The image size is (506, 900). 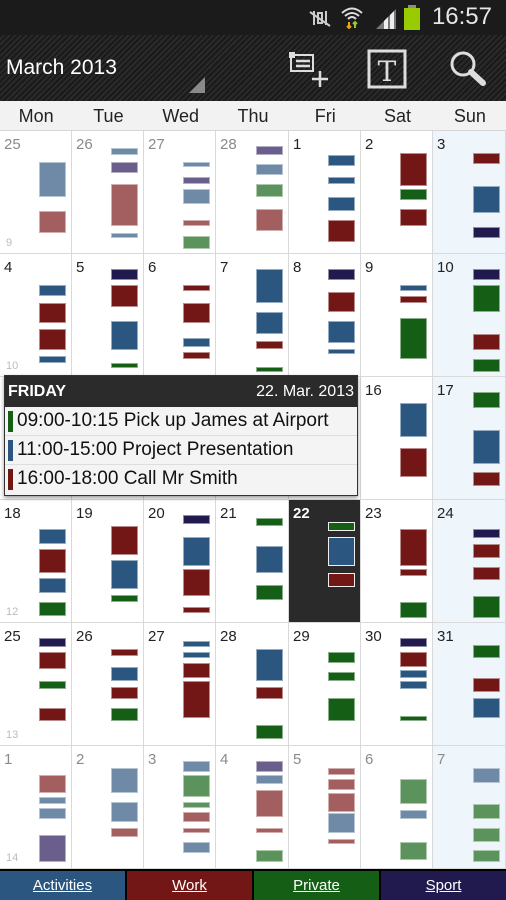 I want to click on category-private-button: Private, so click(x=316, y=885).